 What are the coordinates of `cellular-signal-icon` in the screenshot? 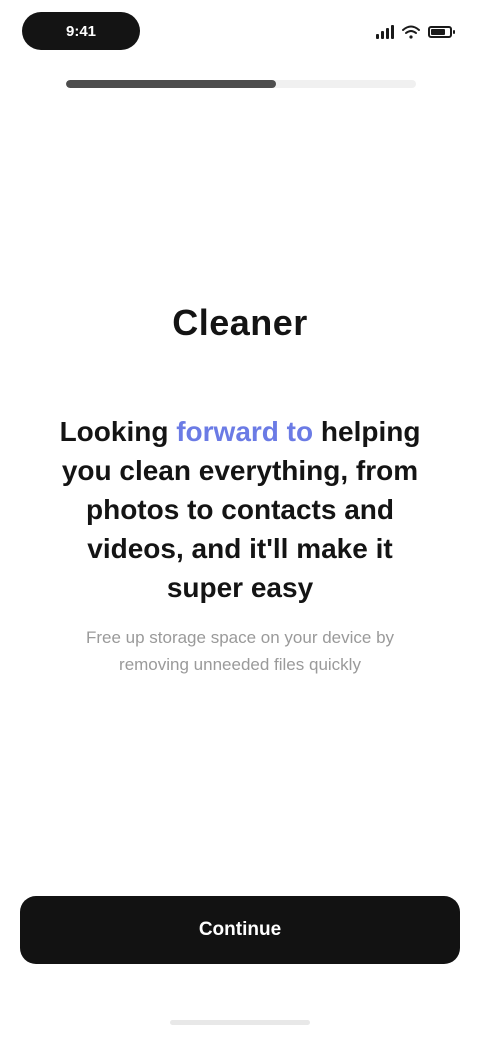 It's located at (385, 32).